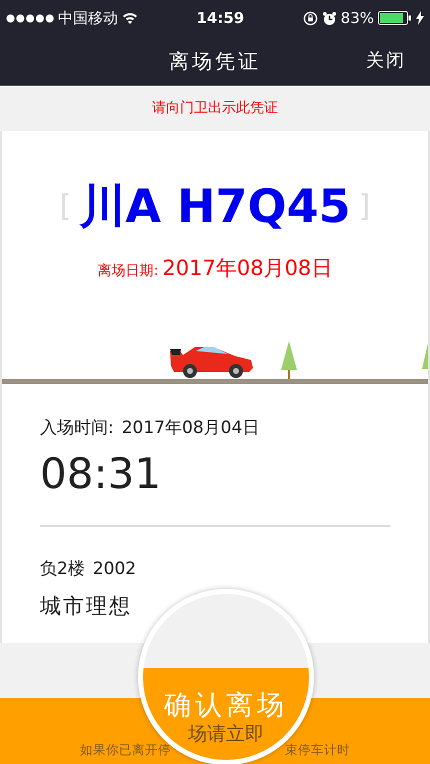  Describe the element at coordinates (386, 60) in the screenshot. I see `close-button: 关闭` at that location.